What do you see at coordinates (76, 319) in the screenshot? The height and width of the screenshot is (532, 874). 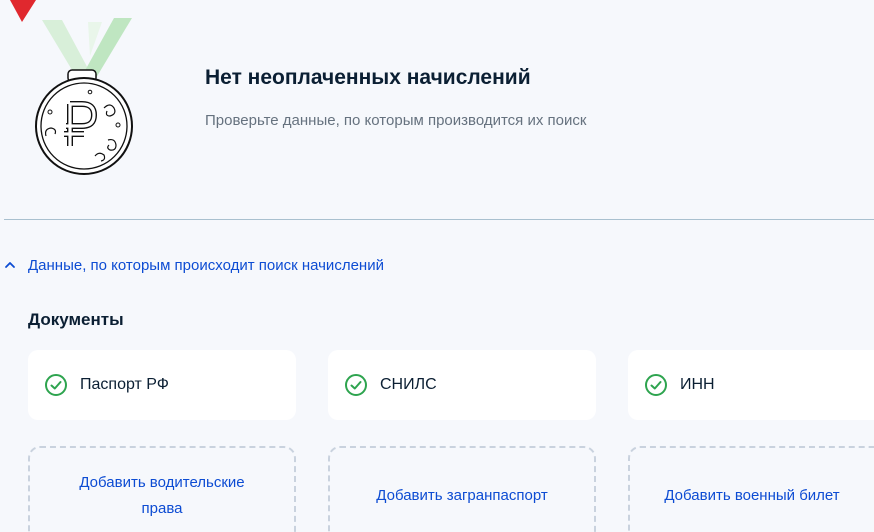 I see `documents-heading: Документы` at bounding box center [76, 319].